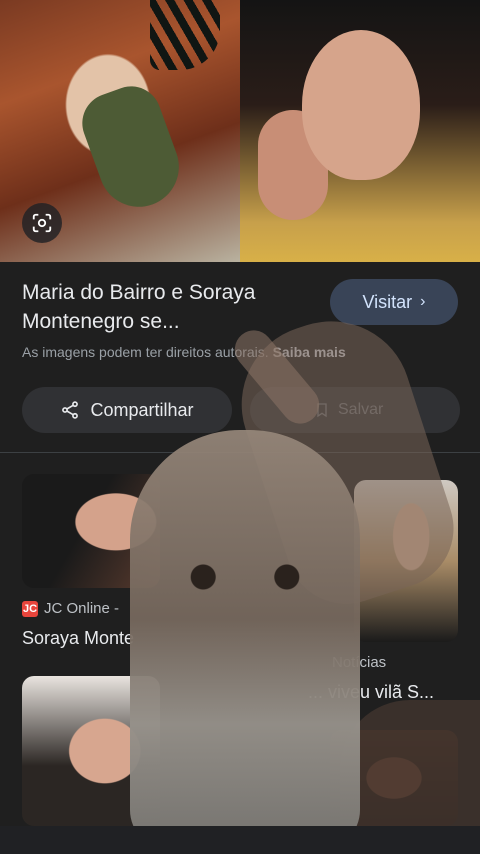 This screenshot has width=480, height=854. What do you see at coordinates (30, 608) in the screenshot?
I see `jc-online-logo-icon: JC` at bounding box center [30, 608].